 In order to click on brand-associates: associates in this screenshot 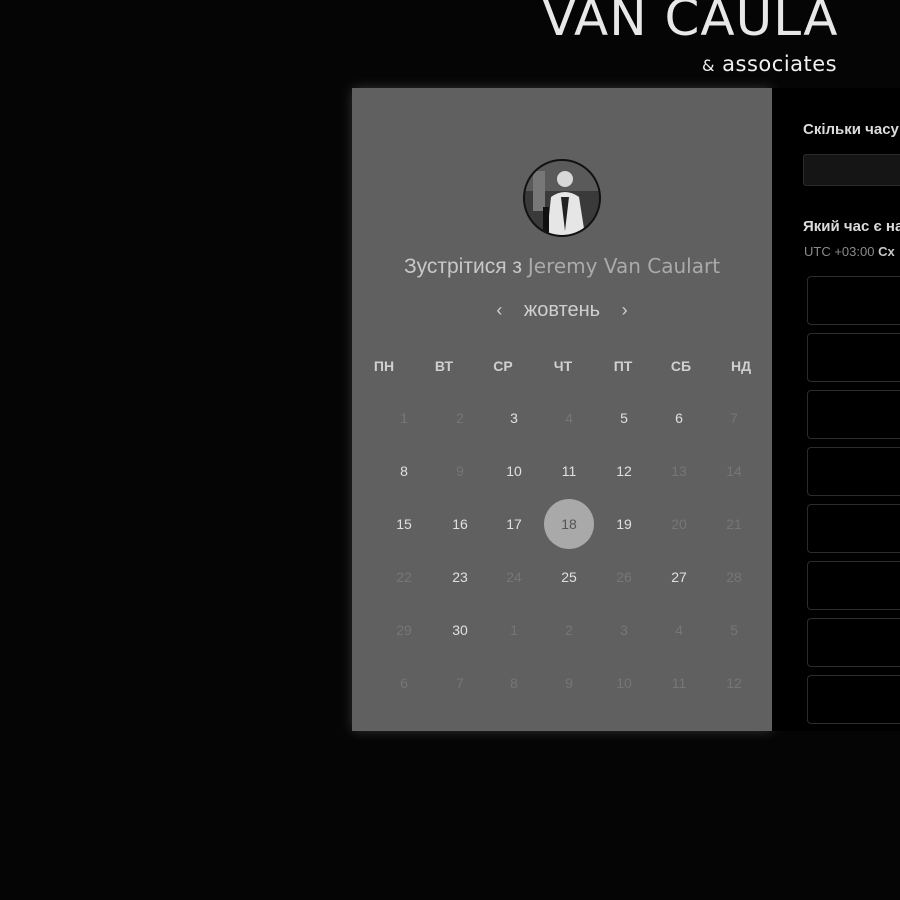, I will do `click(780, 64)`.